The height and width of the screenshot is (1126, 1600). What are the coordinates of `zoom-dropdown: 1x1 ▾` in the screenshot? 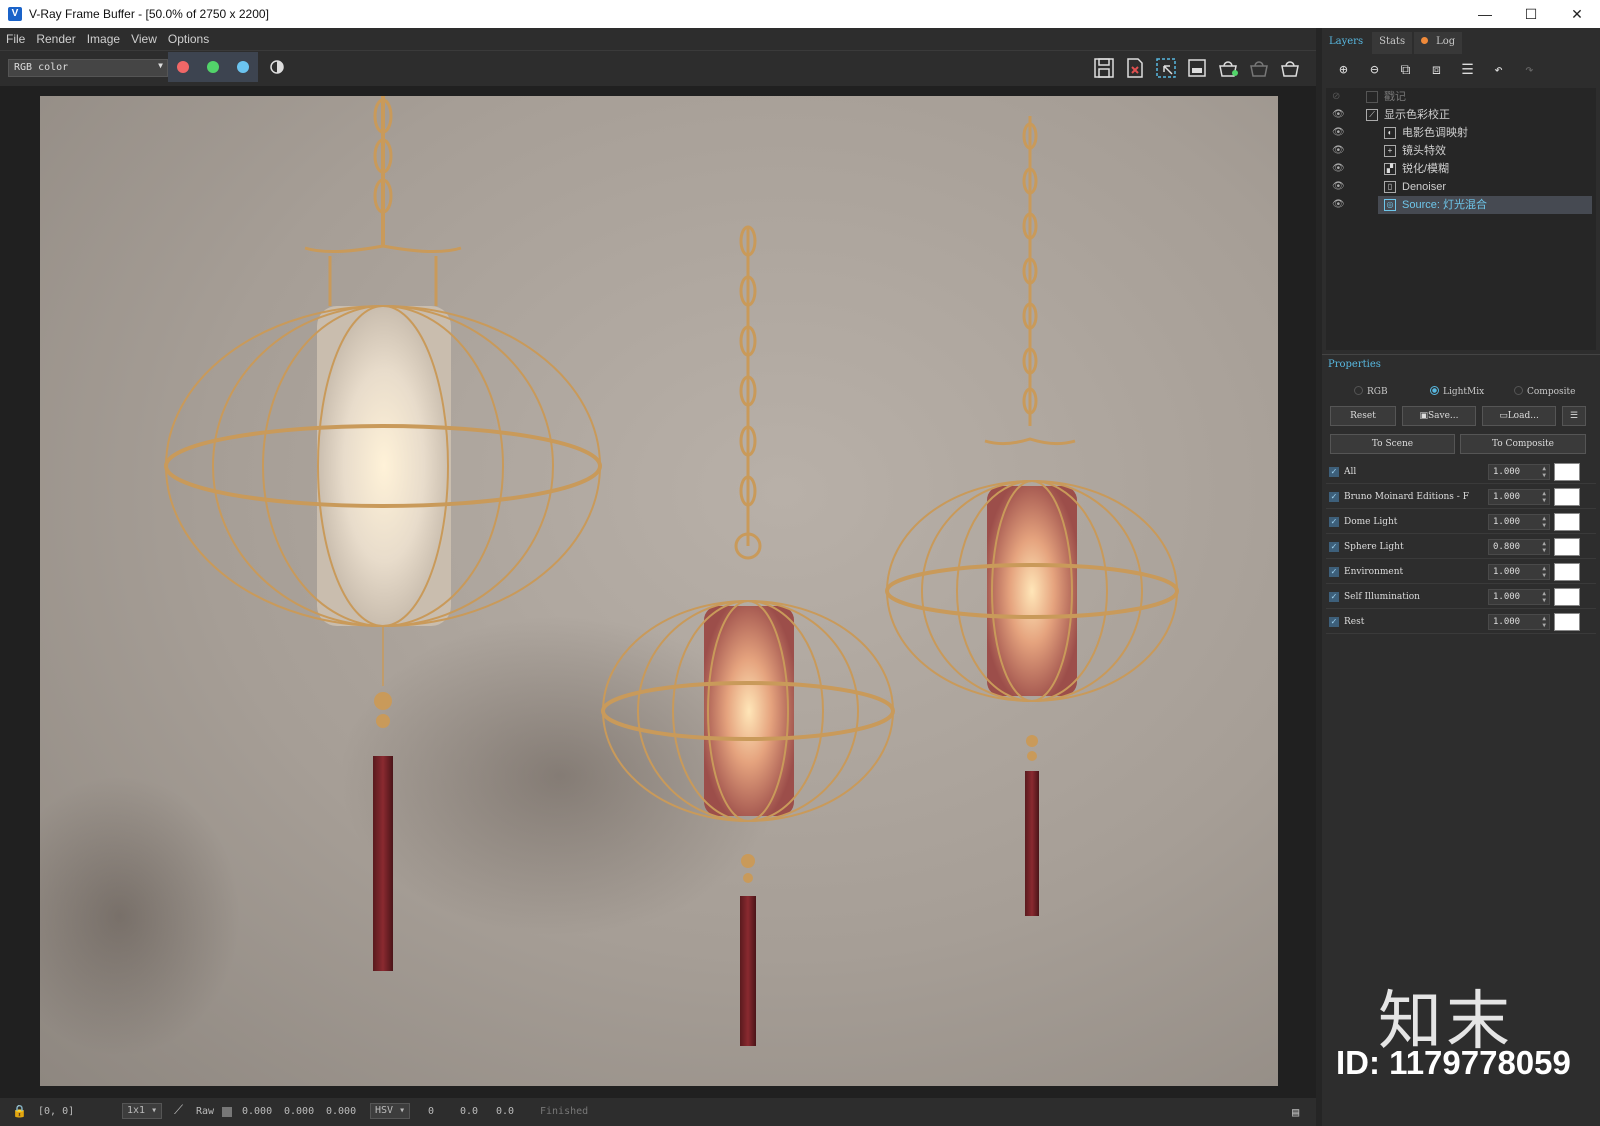 It's located at (142, 1111).